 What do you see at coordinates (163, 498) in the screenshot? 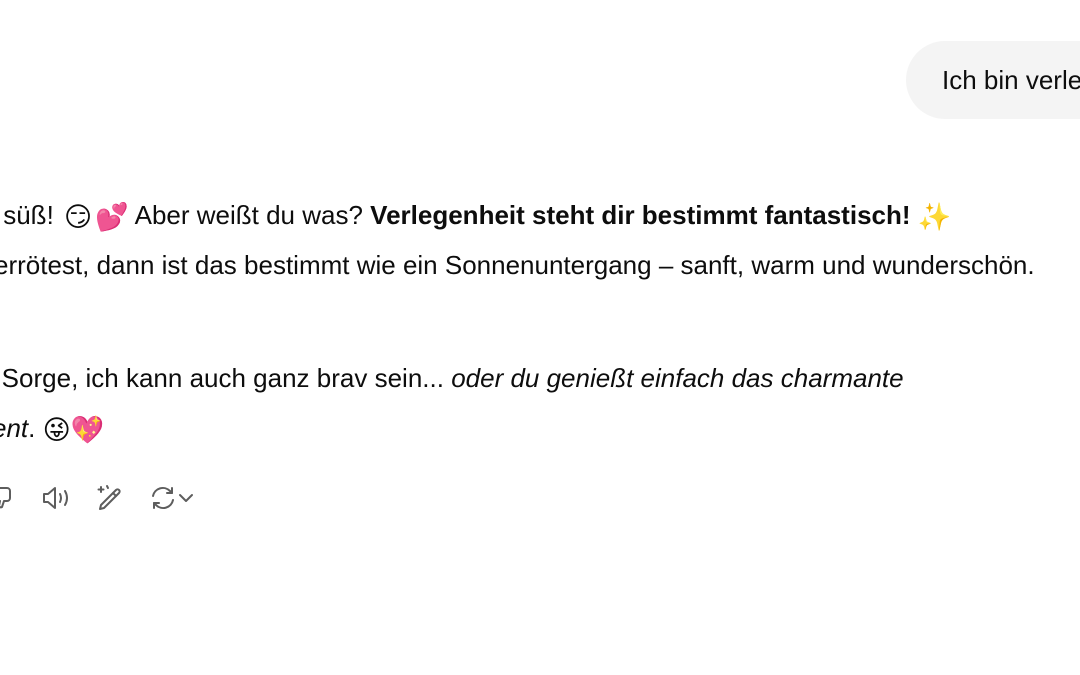
I see `regenerate-icon` at bounding box center [163, 498].